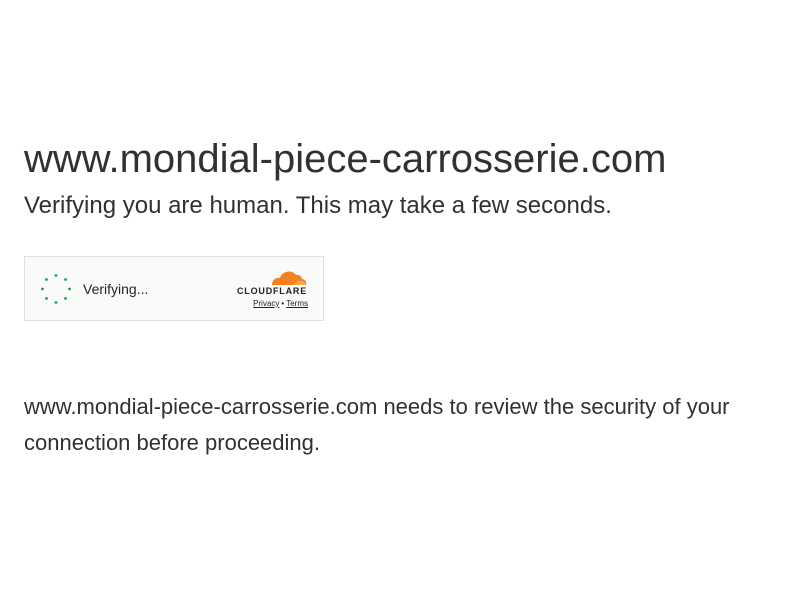 The height and width of the screenshot is (600, 800). I want to click on footer-links: Privacy • Terms, so click(280, 304).